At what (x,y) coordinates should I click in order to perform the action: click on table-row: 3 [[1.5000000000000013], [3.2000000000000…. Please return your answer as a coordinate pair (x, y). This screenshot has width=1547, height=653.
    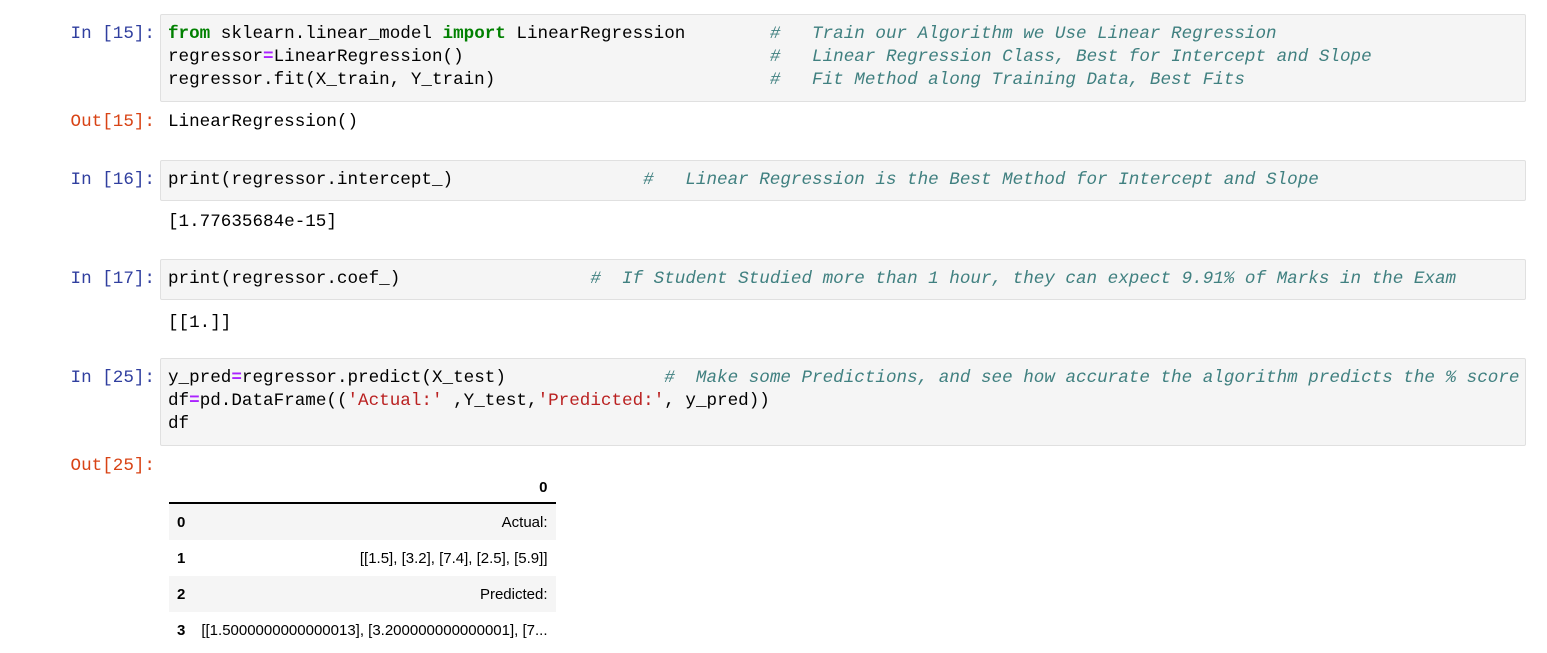
    Looking at the image, I should click on (362, 630).